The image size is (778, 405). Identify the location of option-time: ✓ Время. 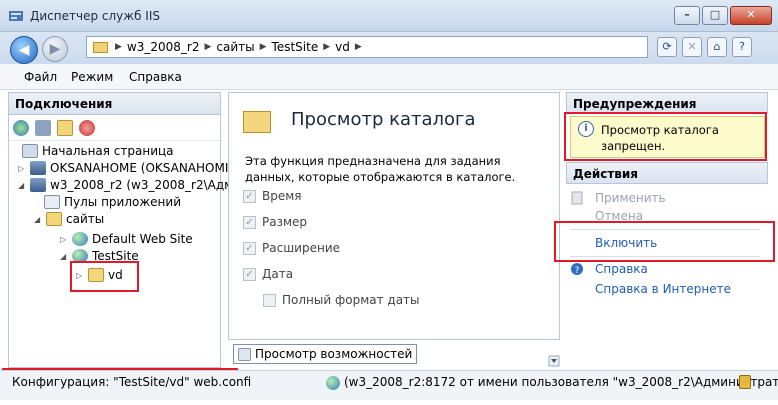
(272, 196).